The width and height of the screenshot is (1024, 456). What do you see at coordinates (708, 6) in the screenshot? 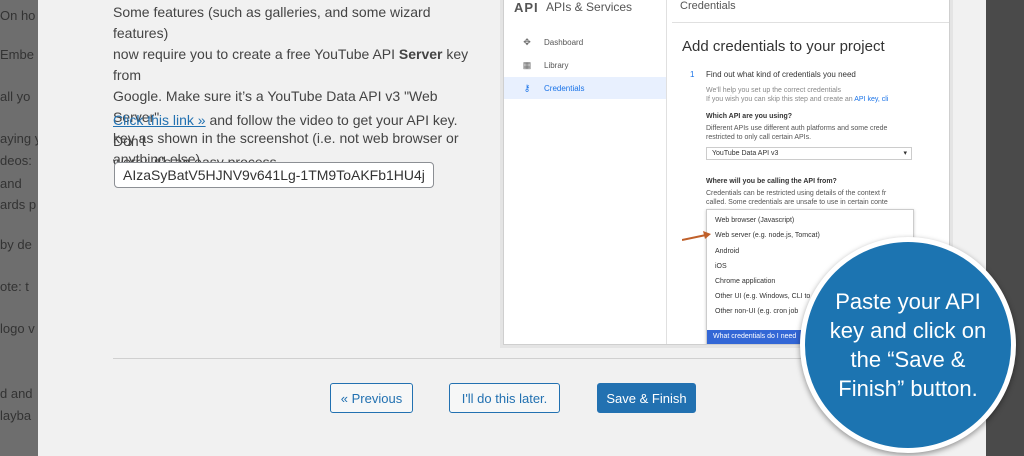
I see `screenshot-header: Credentials` at bounding box center [708, 6].